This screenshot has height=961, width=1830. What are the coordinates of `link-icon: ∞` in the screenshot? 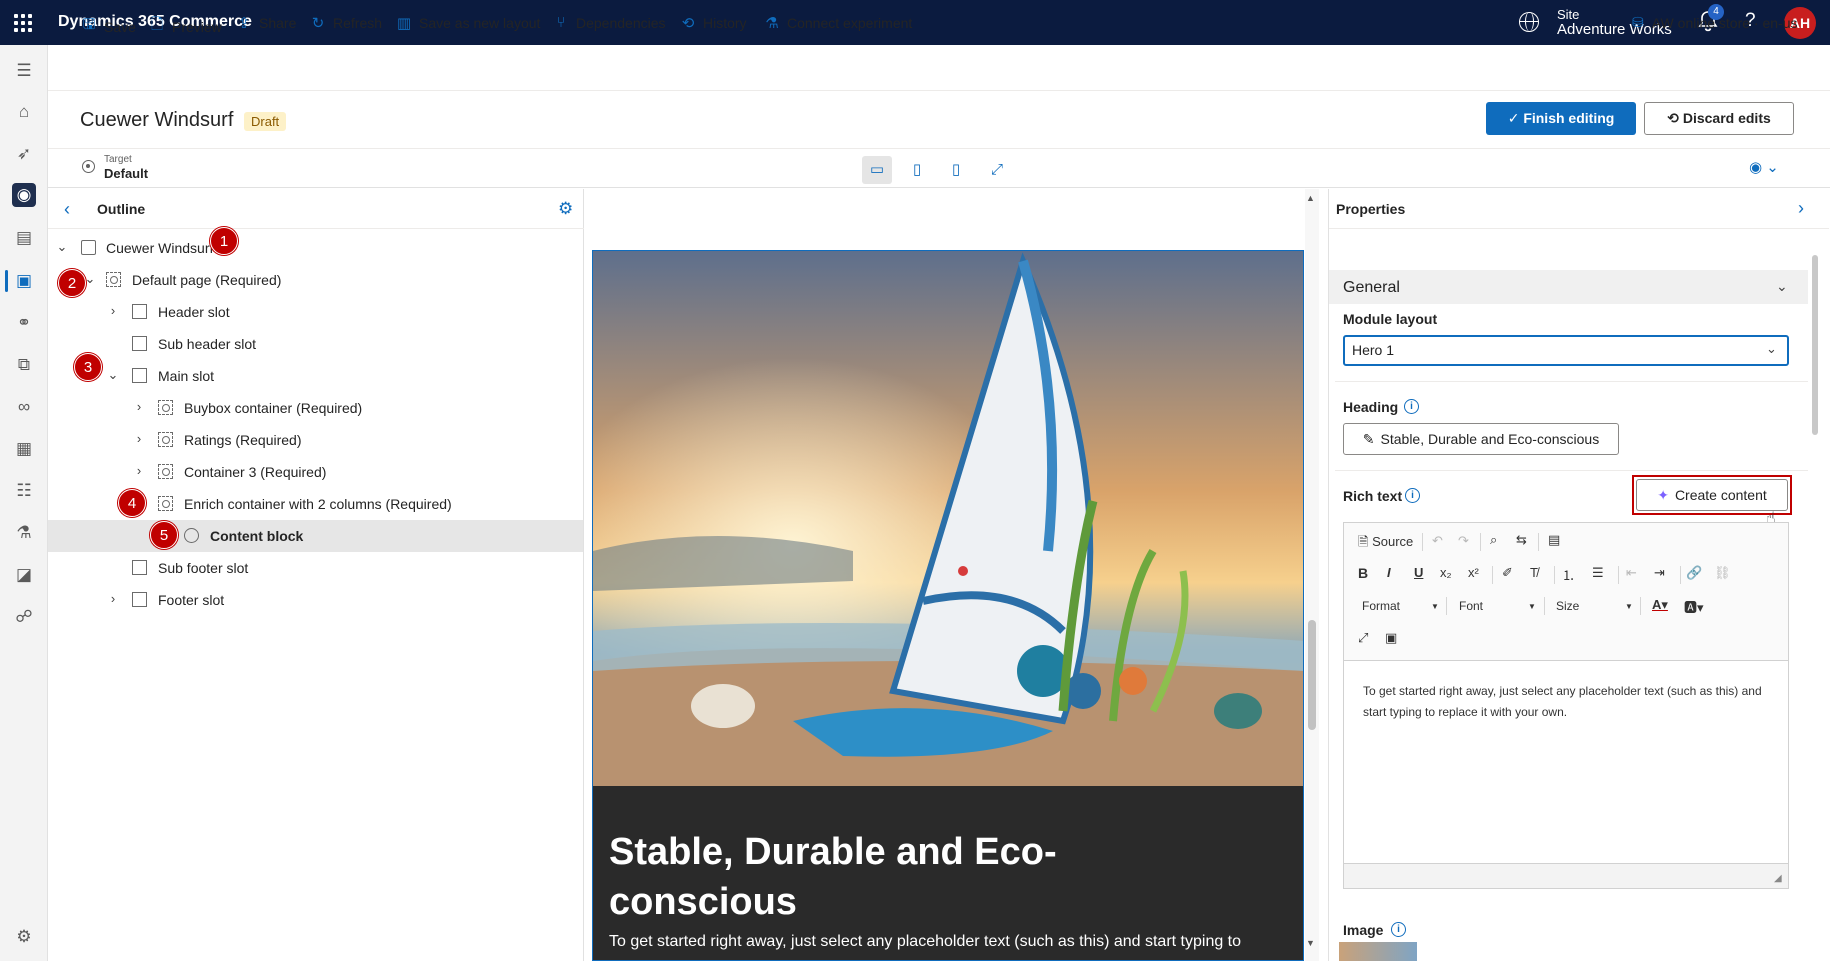 It's located at (24, 407).